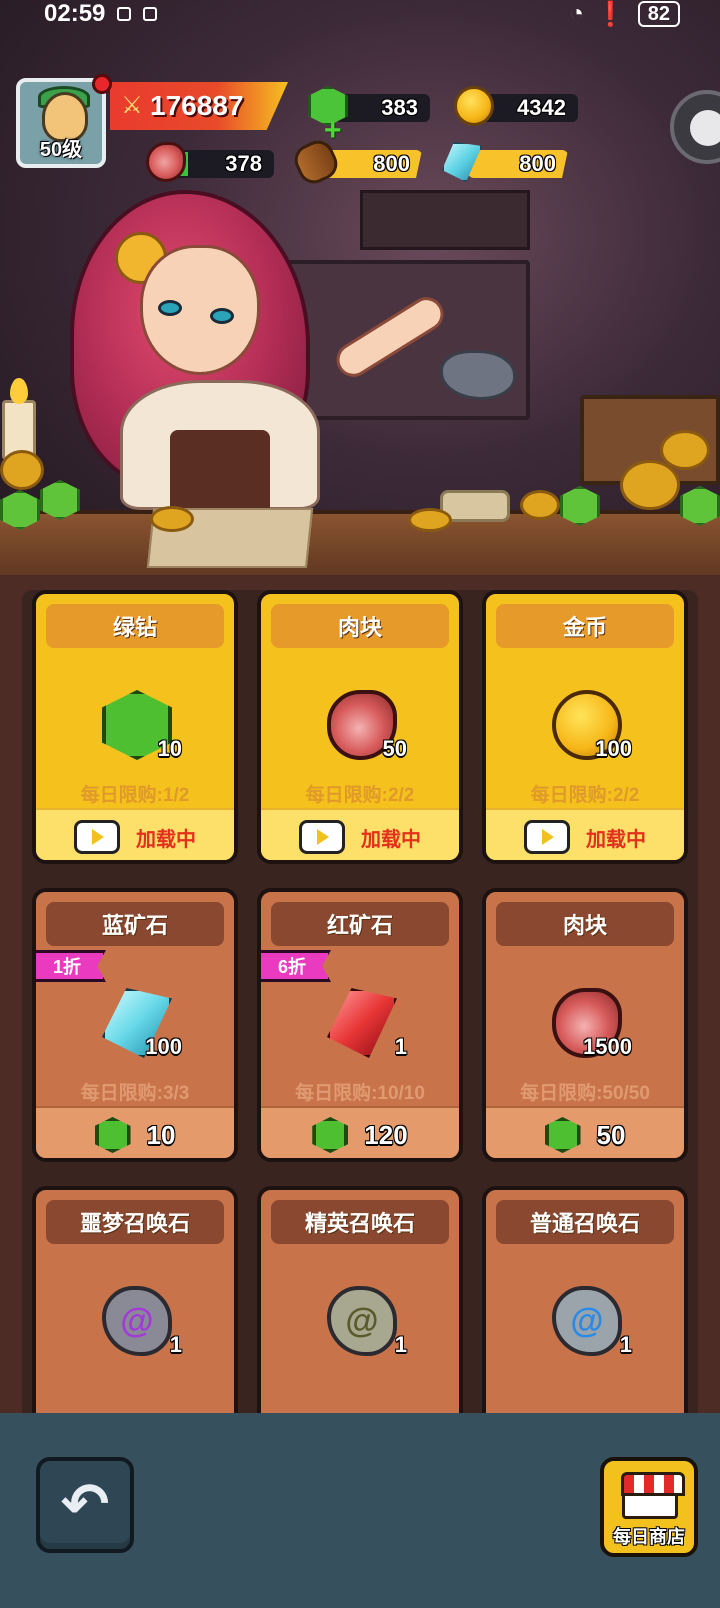 Image resolution: width=720 pixels, height=1608 pixels. Describe the element at coordinates (516, 106) in the screenshot. I see `gold-resource: 4342` at that location.